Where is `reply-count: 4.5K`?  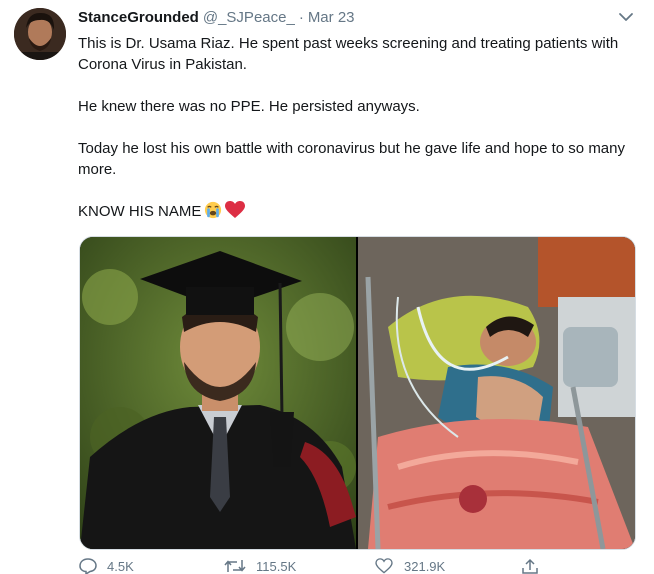
reply-count: 4.5K is located at coordinates (120, 566).